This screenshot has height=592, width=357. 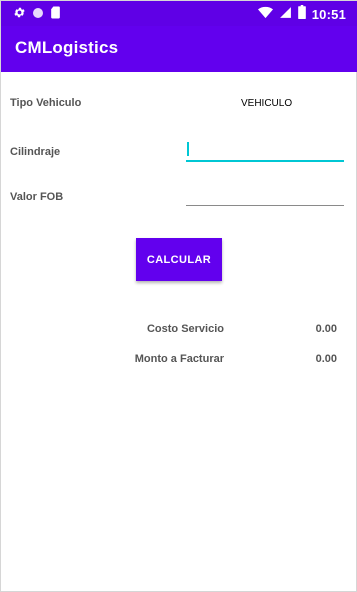 What do you see at coordinates (179, 49) in the screenshot?
I see `app-bar: CMLogistics` at bounding box center [179, 49].